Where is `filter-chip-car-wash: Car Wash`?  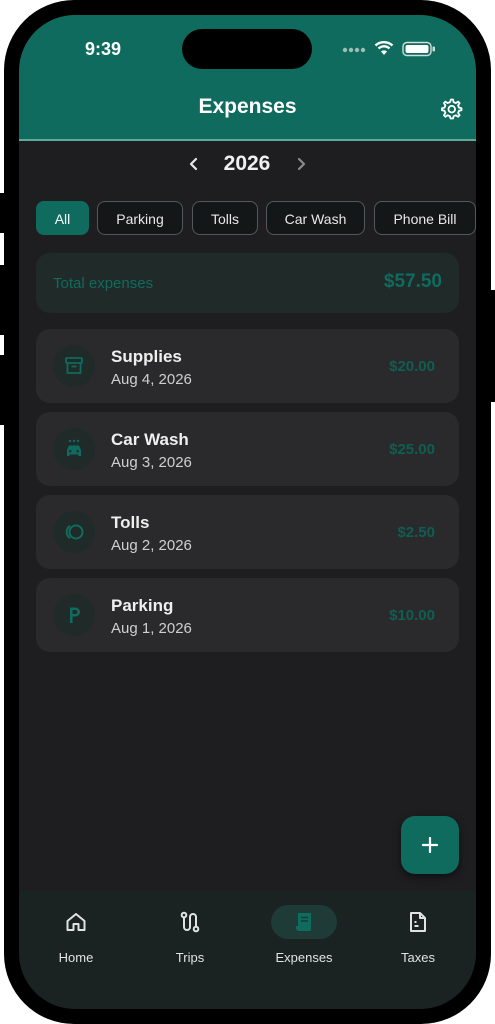
filter-chip-car-wash: Car Wash is located at coordinates (315, 218).